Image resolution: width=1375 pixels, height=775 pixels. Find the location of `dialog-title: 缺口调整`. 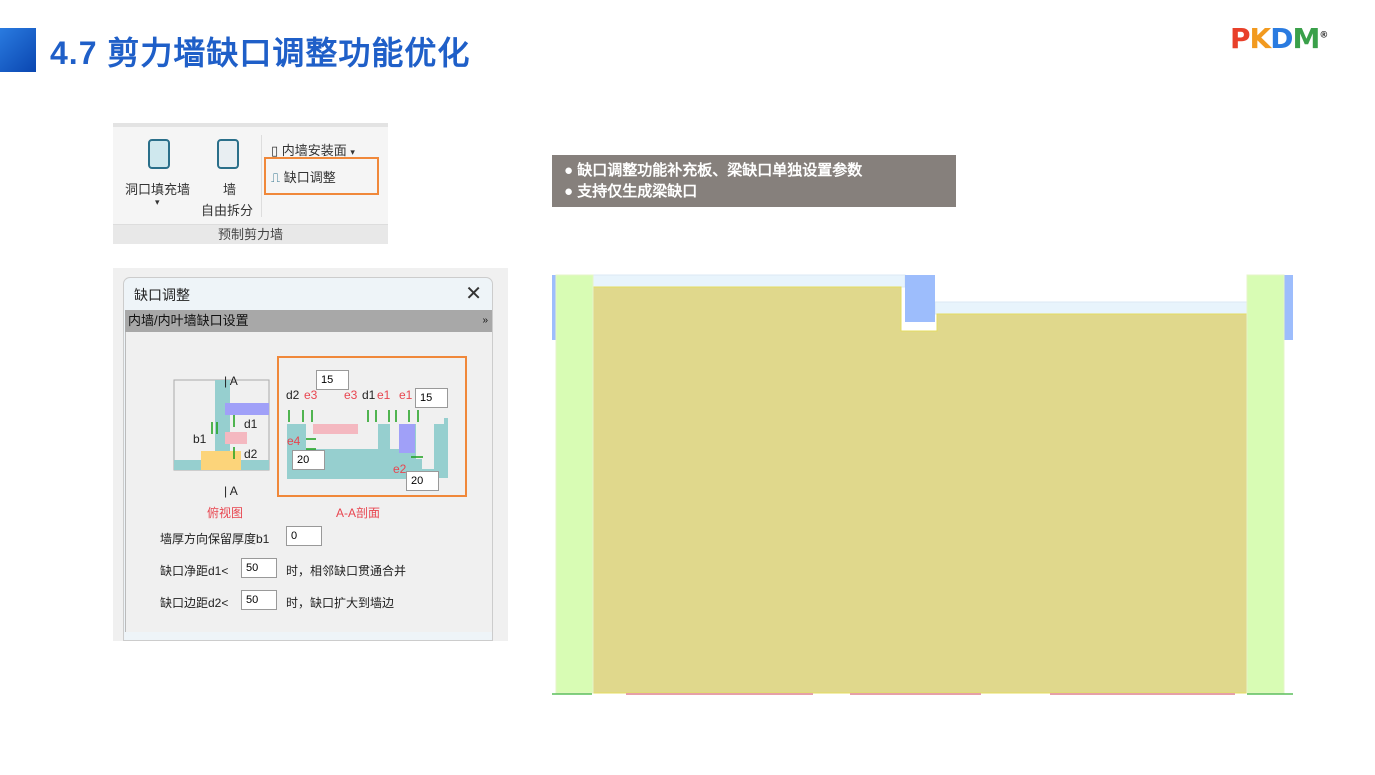

dialog-title: 缺口调整 is located at coordinates (162, 295).